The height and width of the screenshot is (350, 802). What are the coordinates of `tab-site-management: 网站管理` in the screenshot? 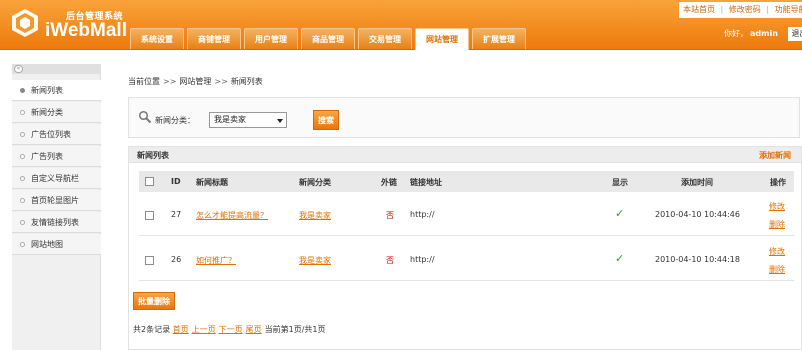 It's located at (442, 39).